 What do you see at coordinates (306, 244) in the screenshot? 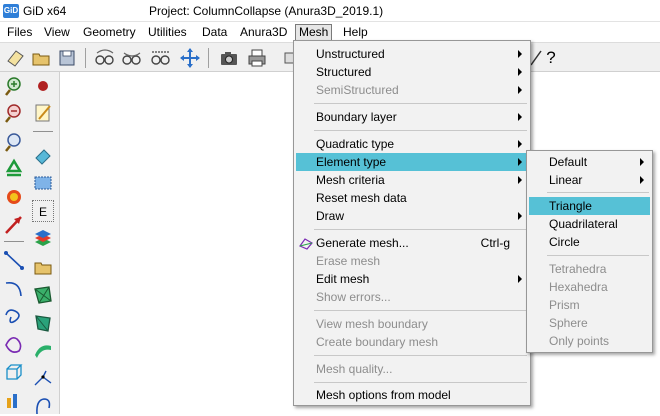
I see `generate-mesh-icon` at bounding box center [306, 244].